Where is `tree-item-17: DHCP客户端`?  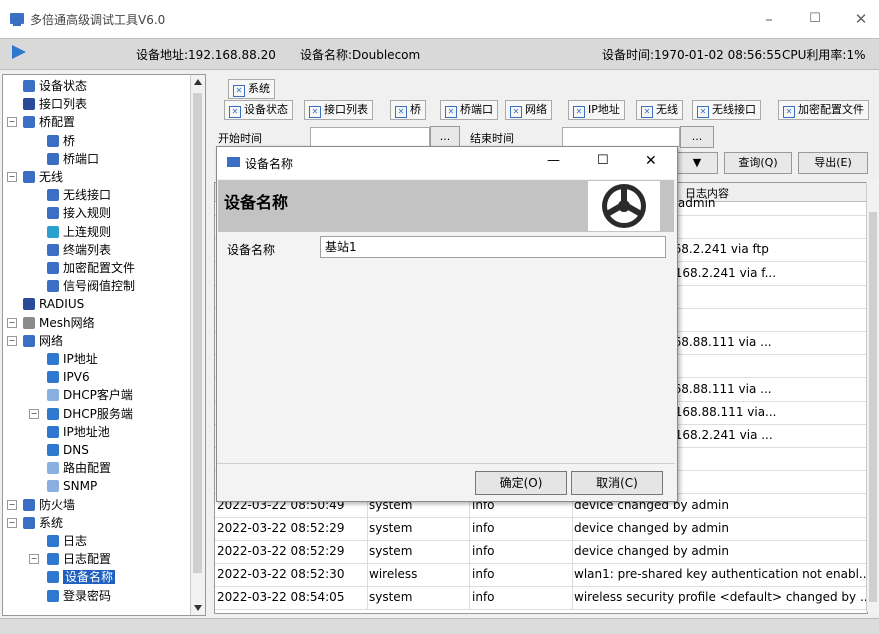
tree-item-17: DHCP客户端 is located at coordinates (90, 395).